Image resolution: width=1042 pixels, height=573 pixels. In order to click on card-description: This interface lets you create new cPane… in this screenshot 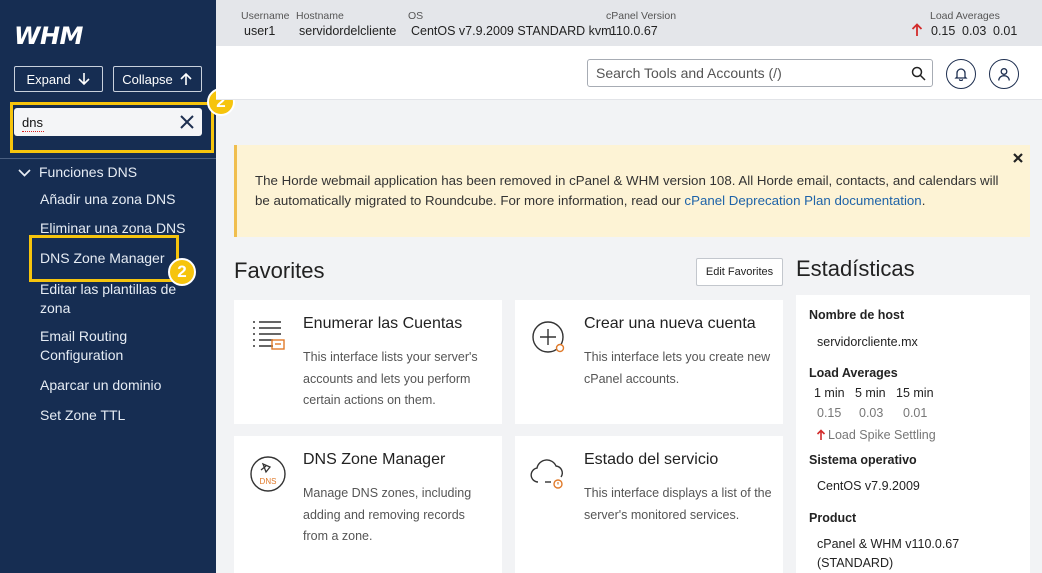, I will do `click(677, 368)`.